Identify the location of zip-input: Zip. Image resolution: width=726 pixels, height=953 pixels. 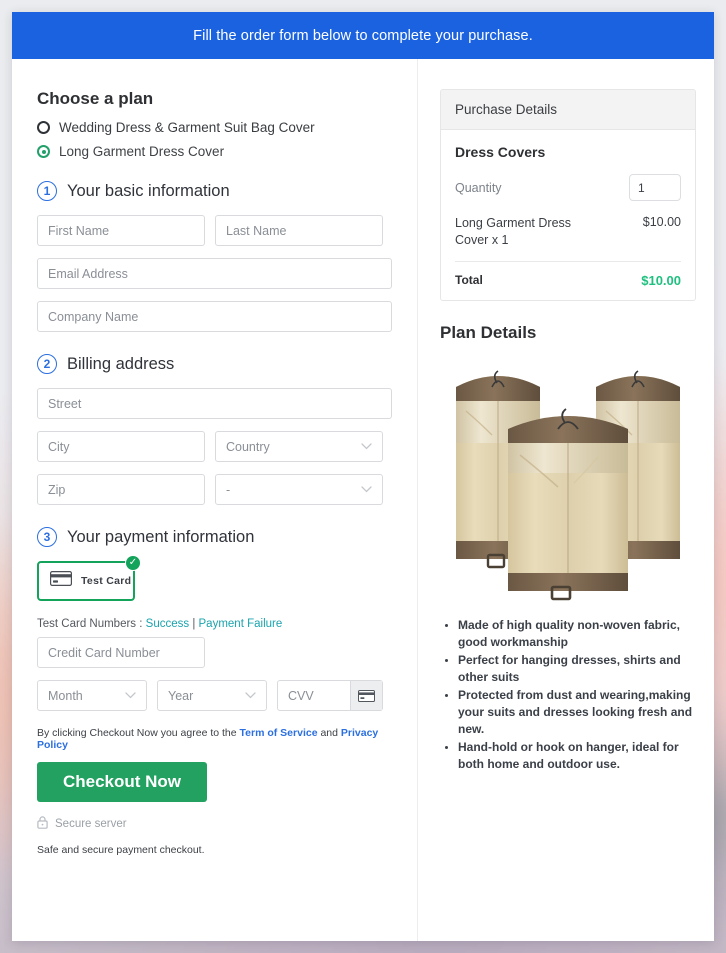
(121, 489).